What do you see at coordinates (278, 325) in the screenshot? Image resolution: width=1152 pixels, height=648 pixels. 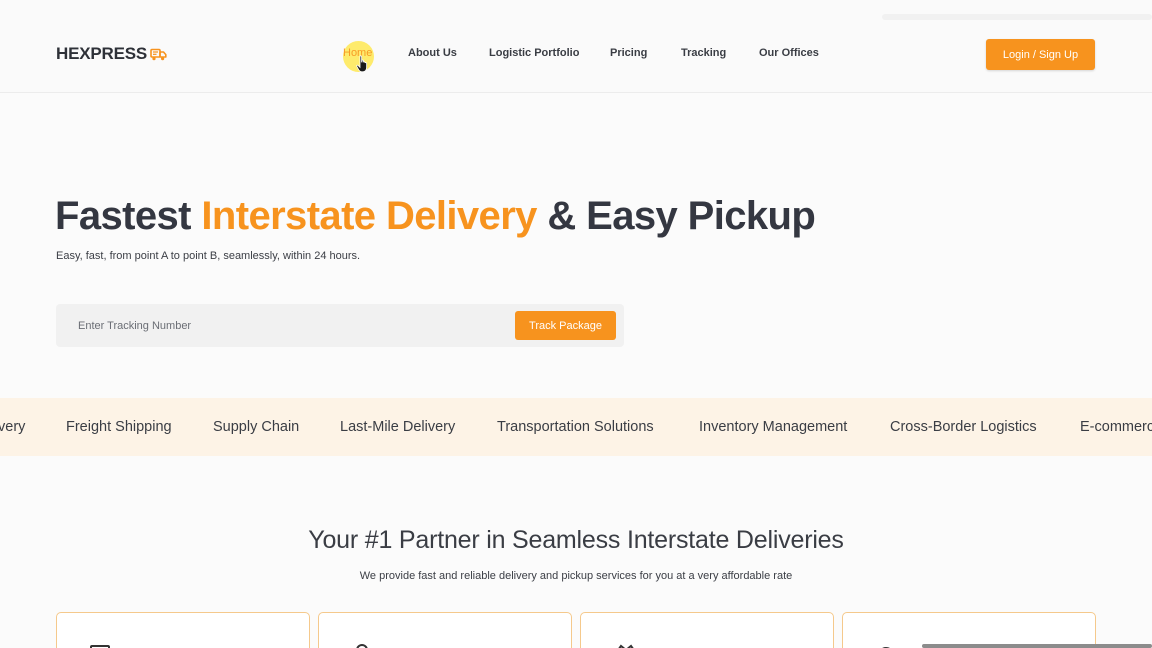 I see `tracking-number-input` at bounding box center [278, 325].